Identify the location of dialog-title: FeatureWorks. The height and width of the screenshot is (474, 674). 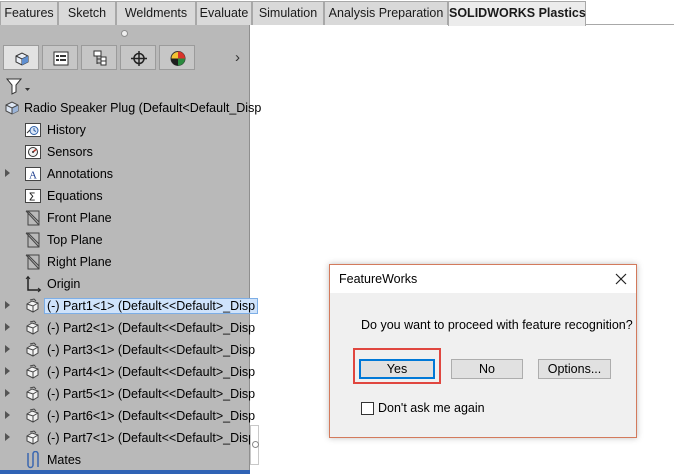
(378, 279).